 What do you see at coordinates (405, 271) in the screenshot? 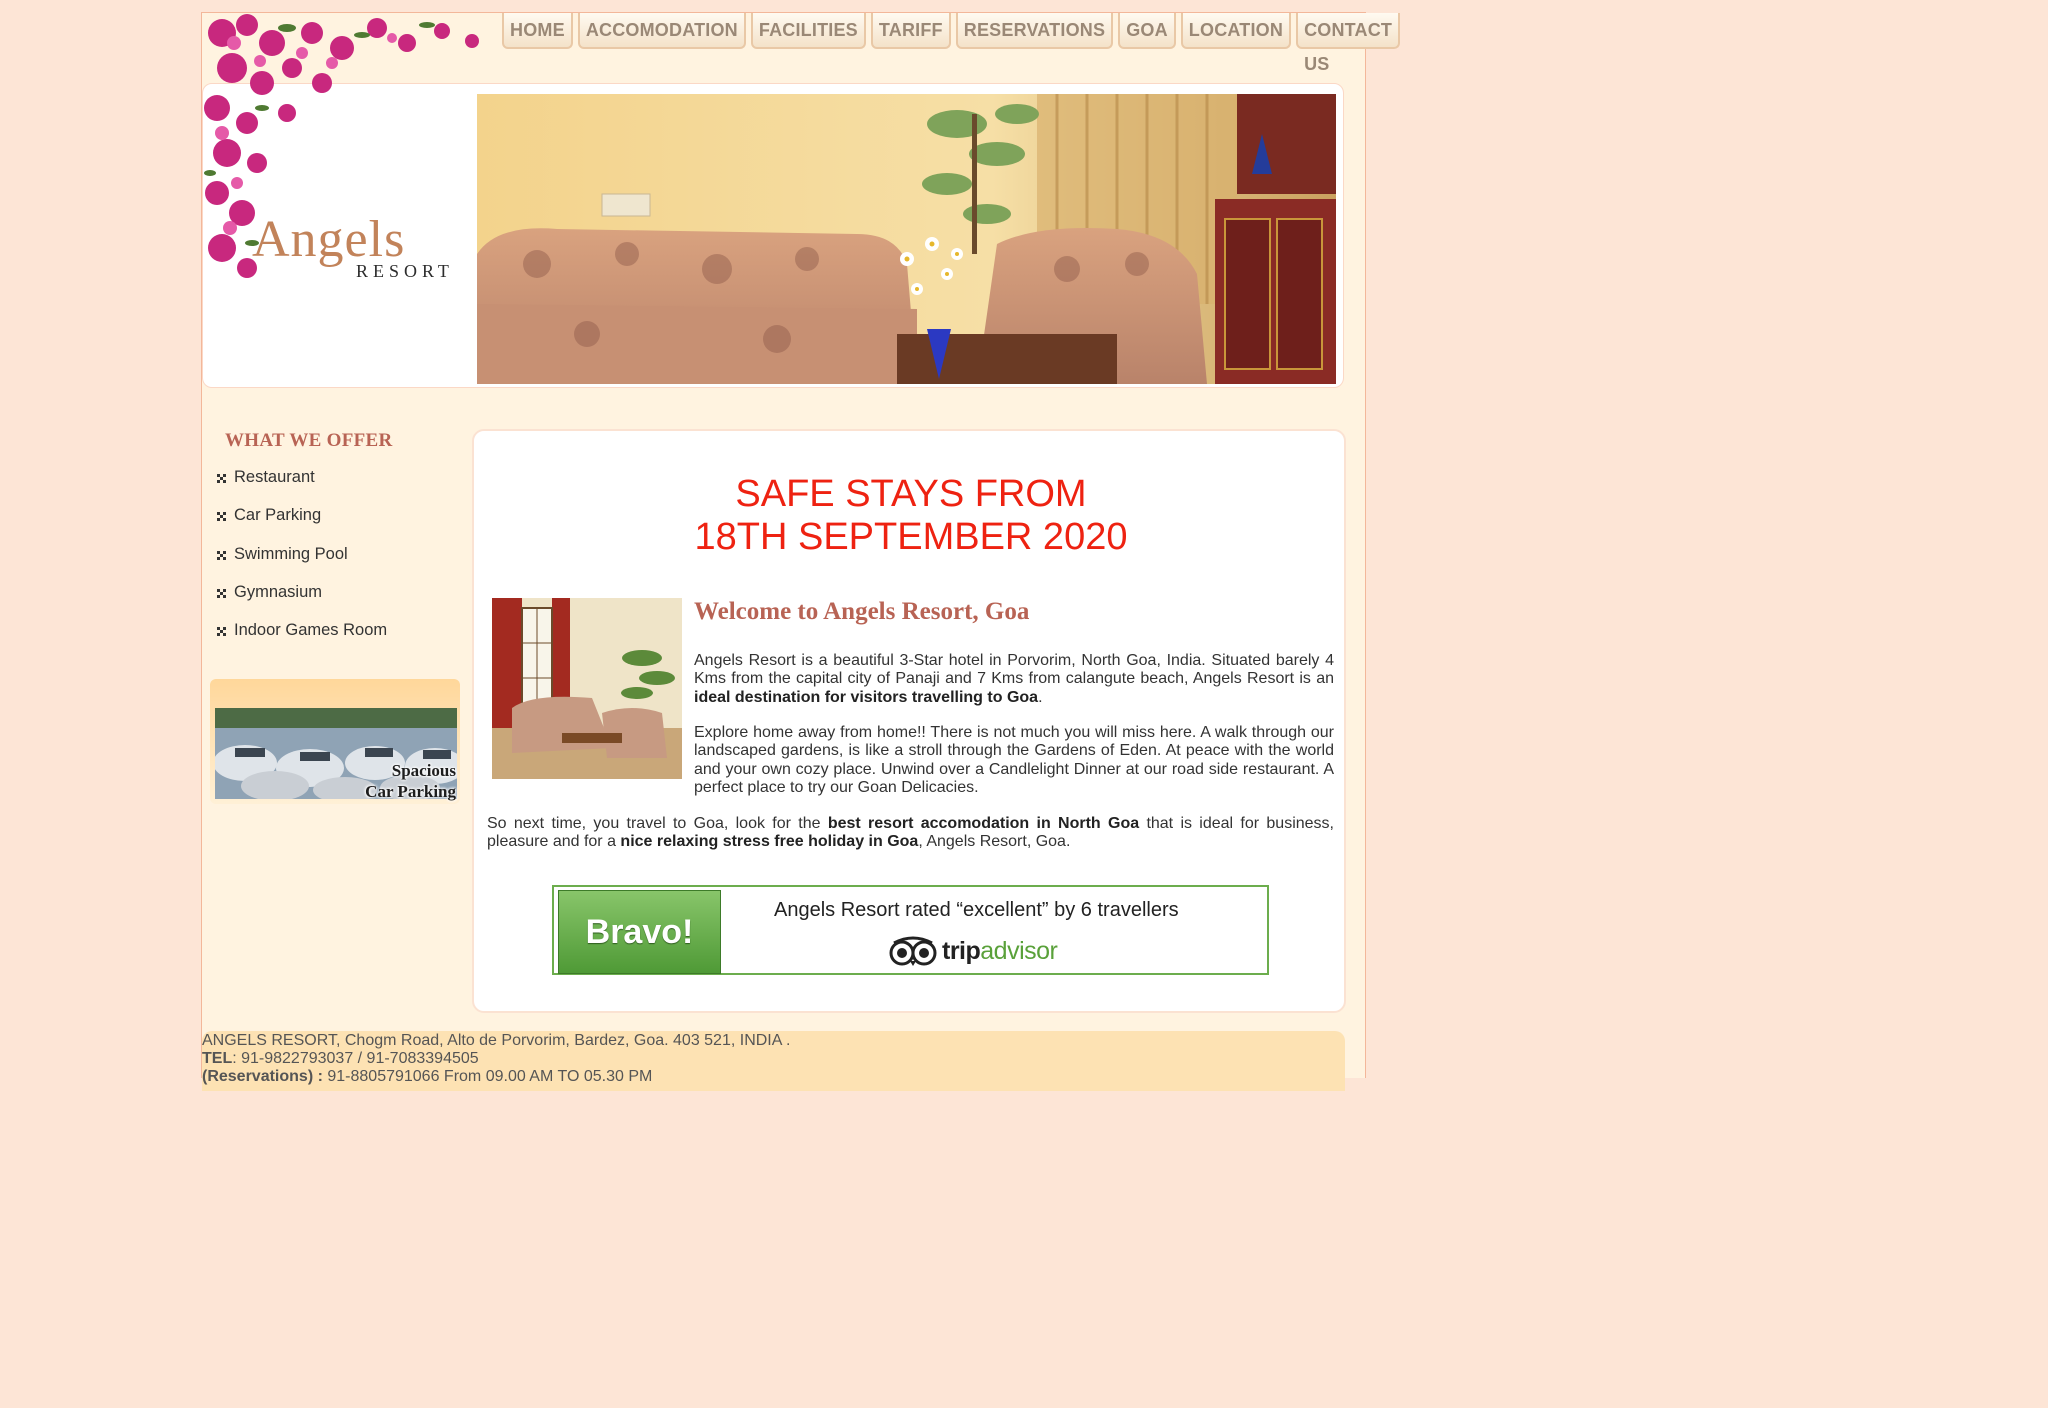
I see `logo-subtitle: RESORT` at bounding box center [405, 271].